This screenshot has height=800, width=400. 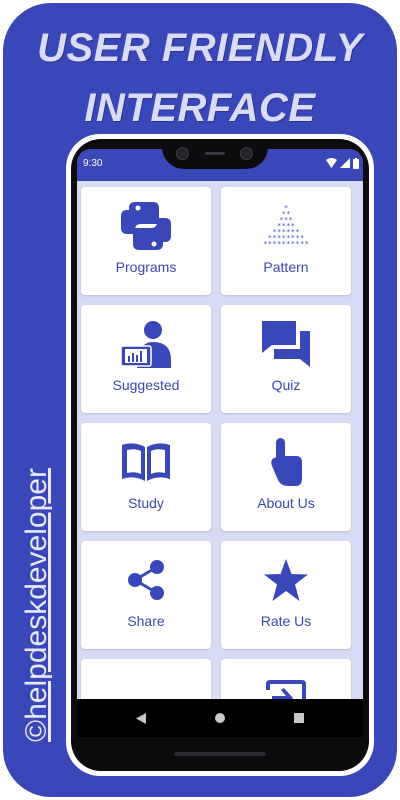 I want to click on menu-tile-label: Quiz, so click(x=286, y=385).